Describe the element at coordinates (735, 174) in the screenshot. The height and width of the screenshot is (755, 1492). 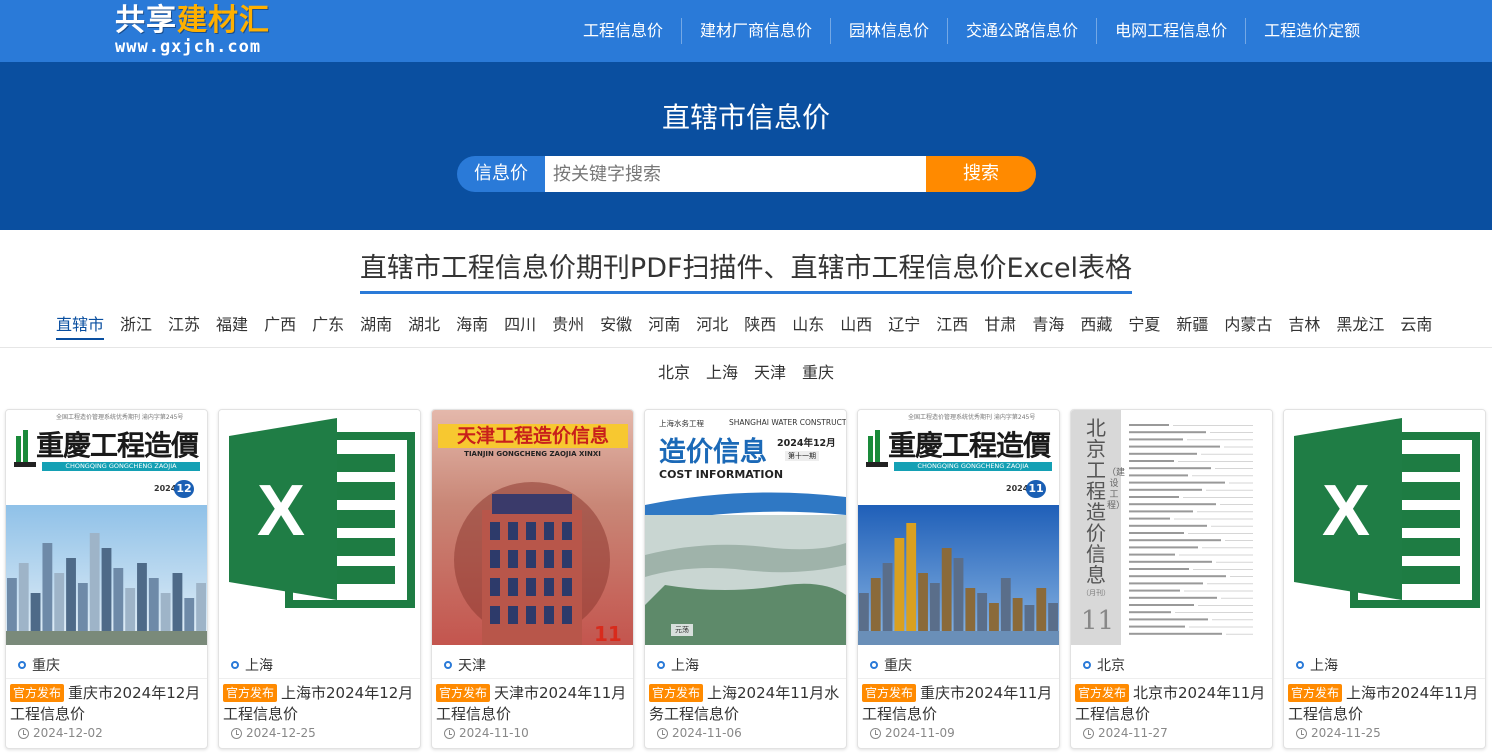
I see `search-input` at that location.